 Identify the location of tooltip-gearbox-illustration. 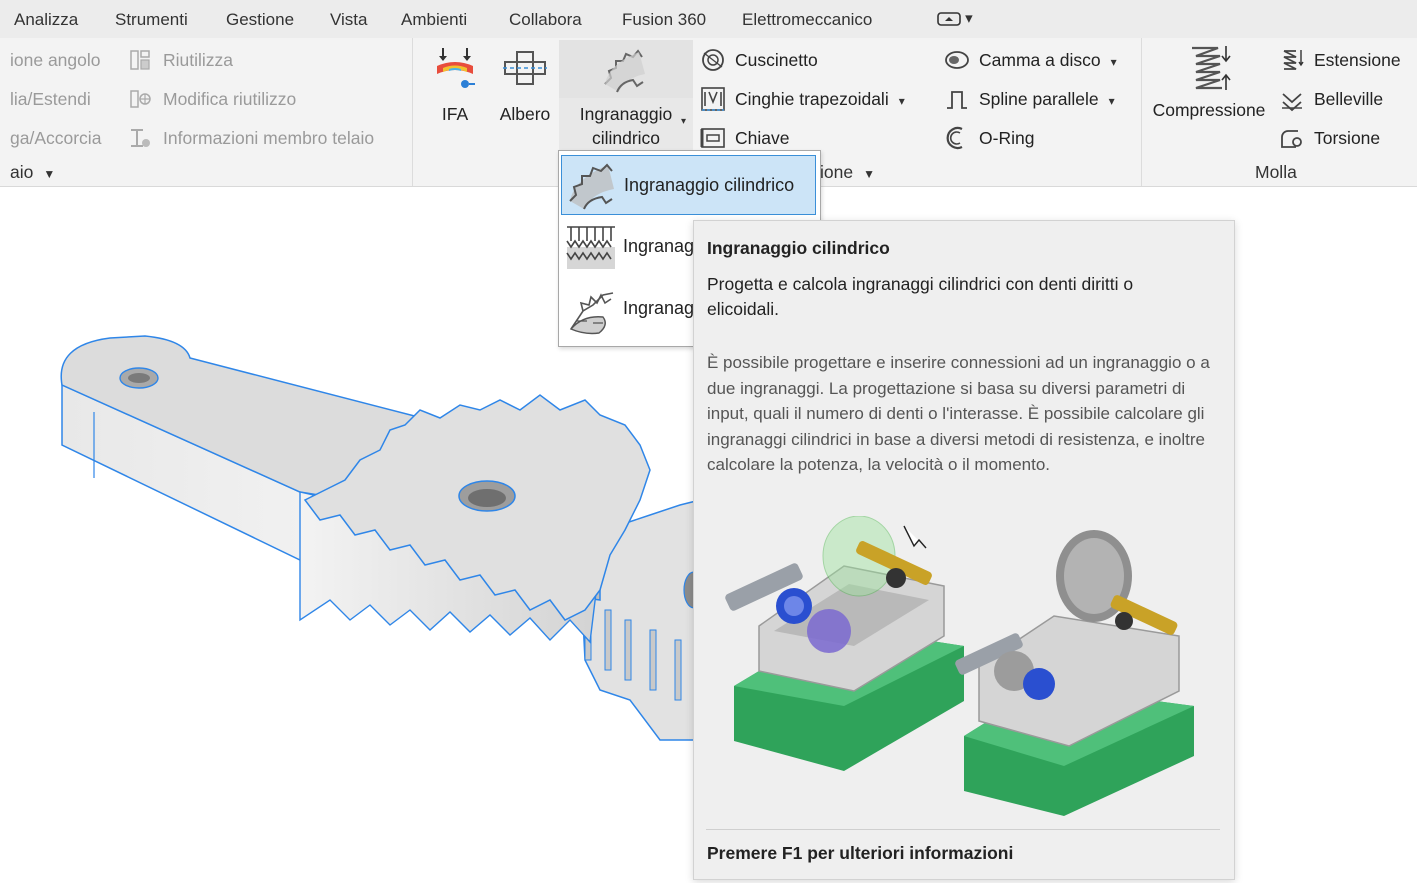
(959, 666).